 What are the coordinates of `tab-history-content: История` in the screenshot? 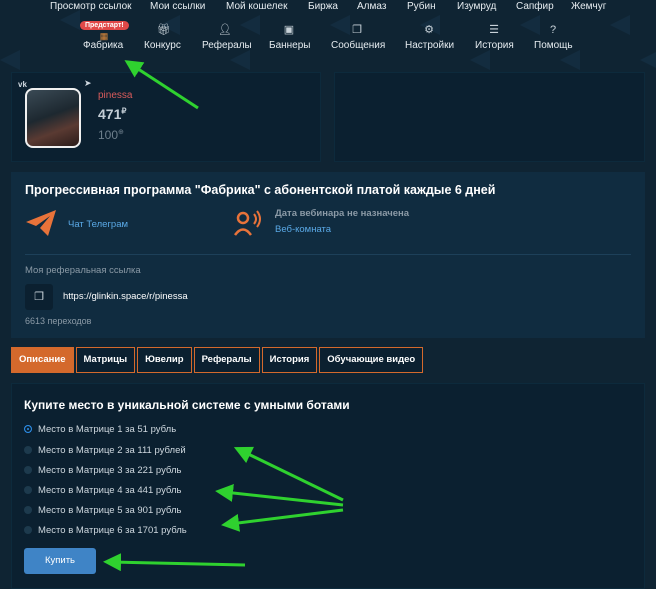 It's located at (289, 360).